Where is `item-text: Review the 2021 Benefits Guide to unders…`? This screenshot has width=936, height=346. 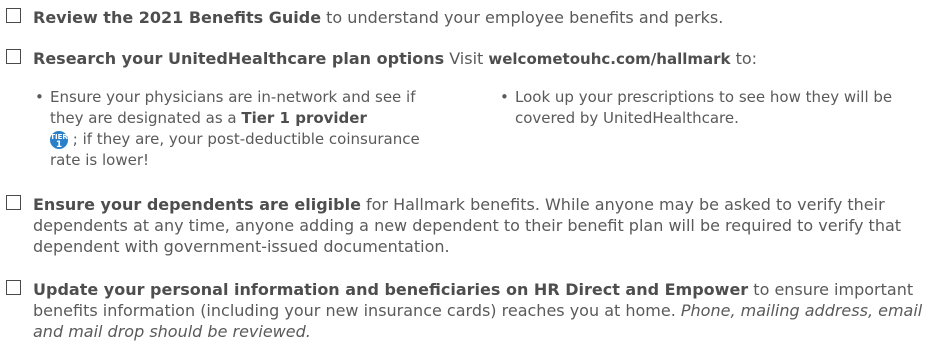 item-text: Review the 2021 Benefits Guide to unders… is located at coordinates (468, 17).